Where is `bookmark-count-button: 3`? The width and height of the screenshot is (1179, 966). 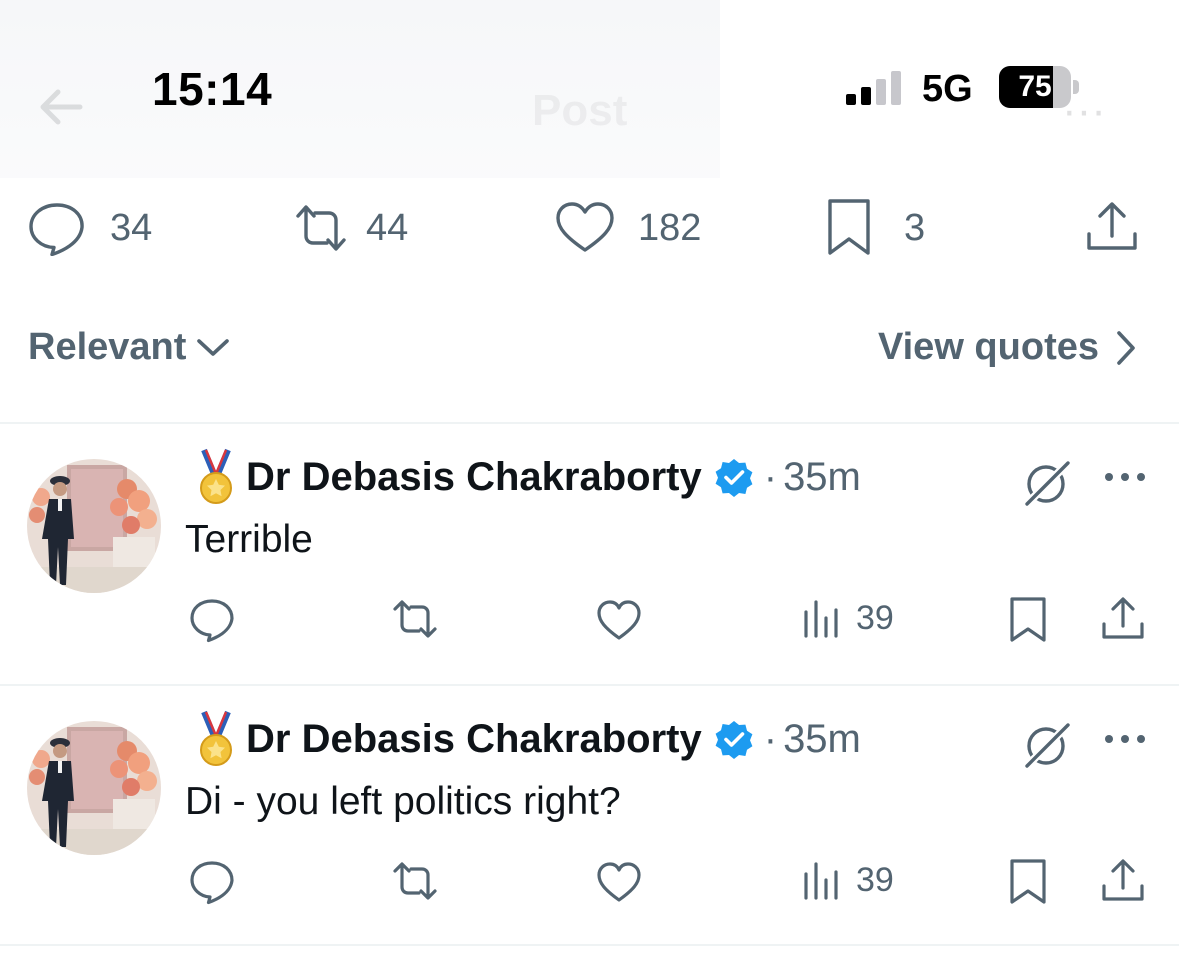
bookmark-count-button: 3 is located at coordinates (875, 227).